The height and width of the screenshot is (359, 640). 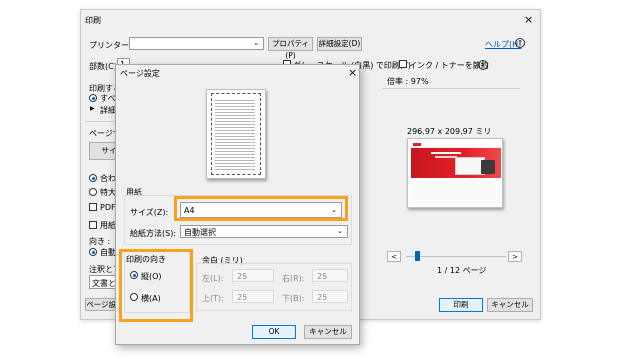 I want to click on top-margin-label: 上(T):, so click(x=213, y=298).